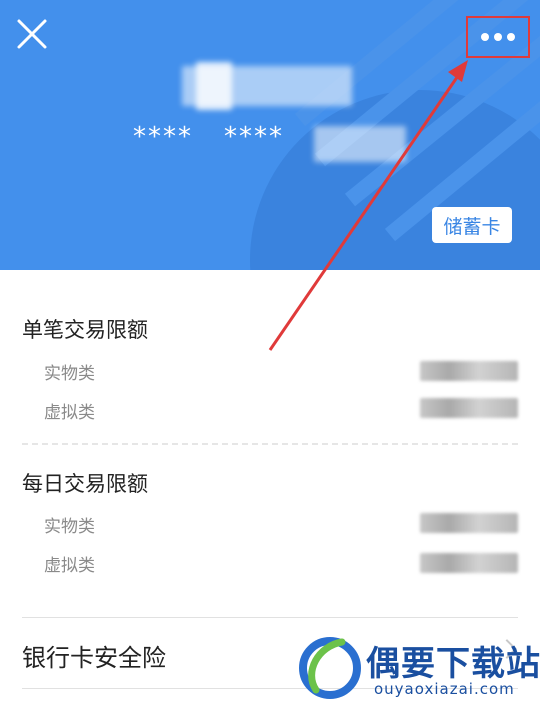  Describe the element at coordinates (85, 330) in the screenshot. I see `single-limit-title: 单笔交易限额` at that location.